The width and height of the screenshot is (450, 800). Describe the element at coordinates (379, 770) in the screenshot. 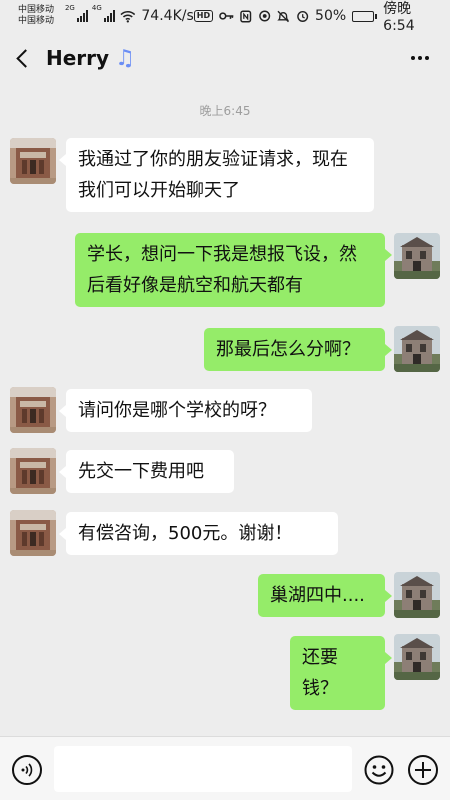

I see `emoji-icon` at that location.